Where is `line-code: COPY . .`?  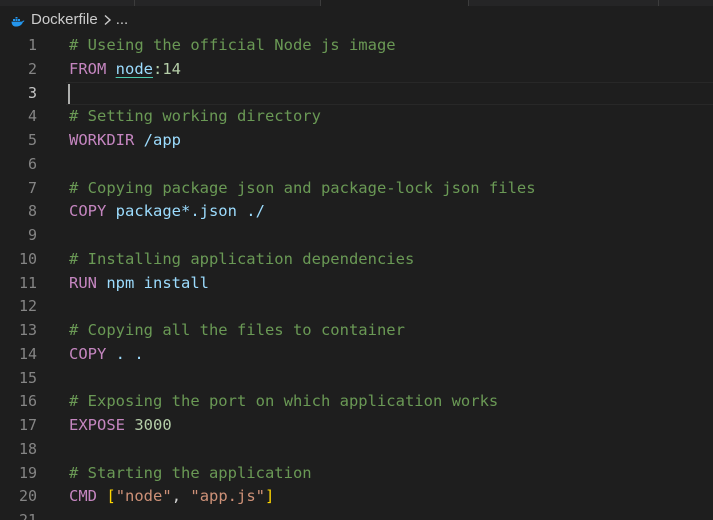 line-code: COPY . . is located at coordinates (106, 355).